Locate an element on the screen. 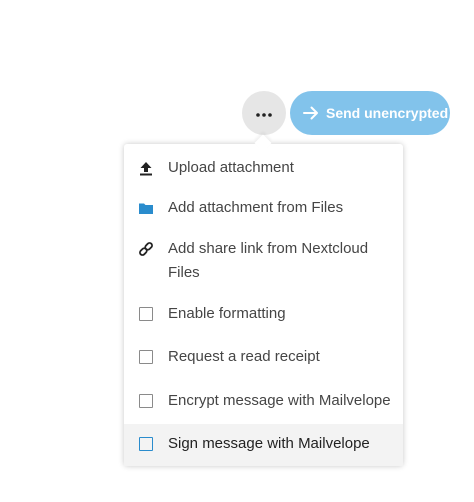 This screenshot has height=502, width=474. more-actions-button is located at coordinates (264, 113).